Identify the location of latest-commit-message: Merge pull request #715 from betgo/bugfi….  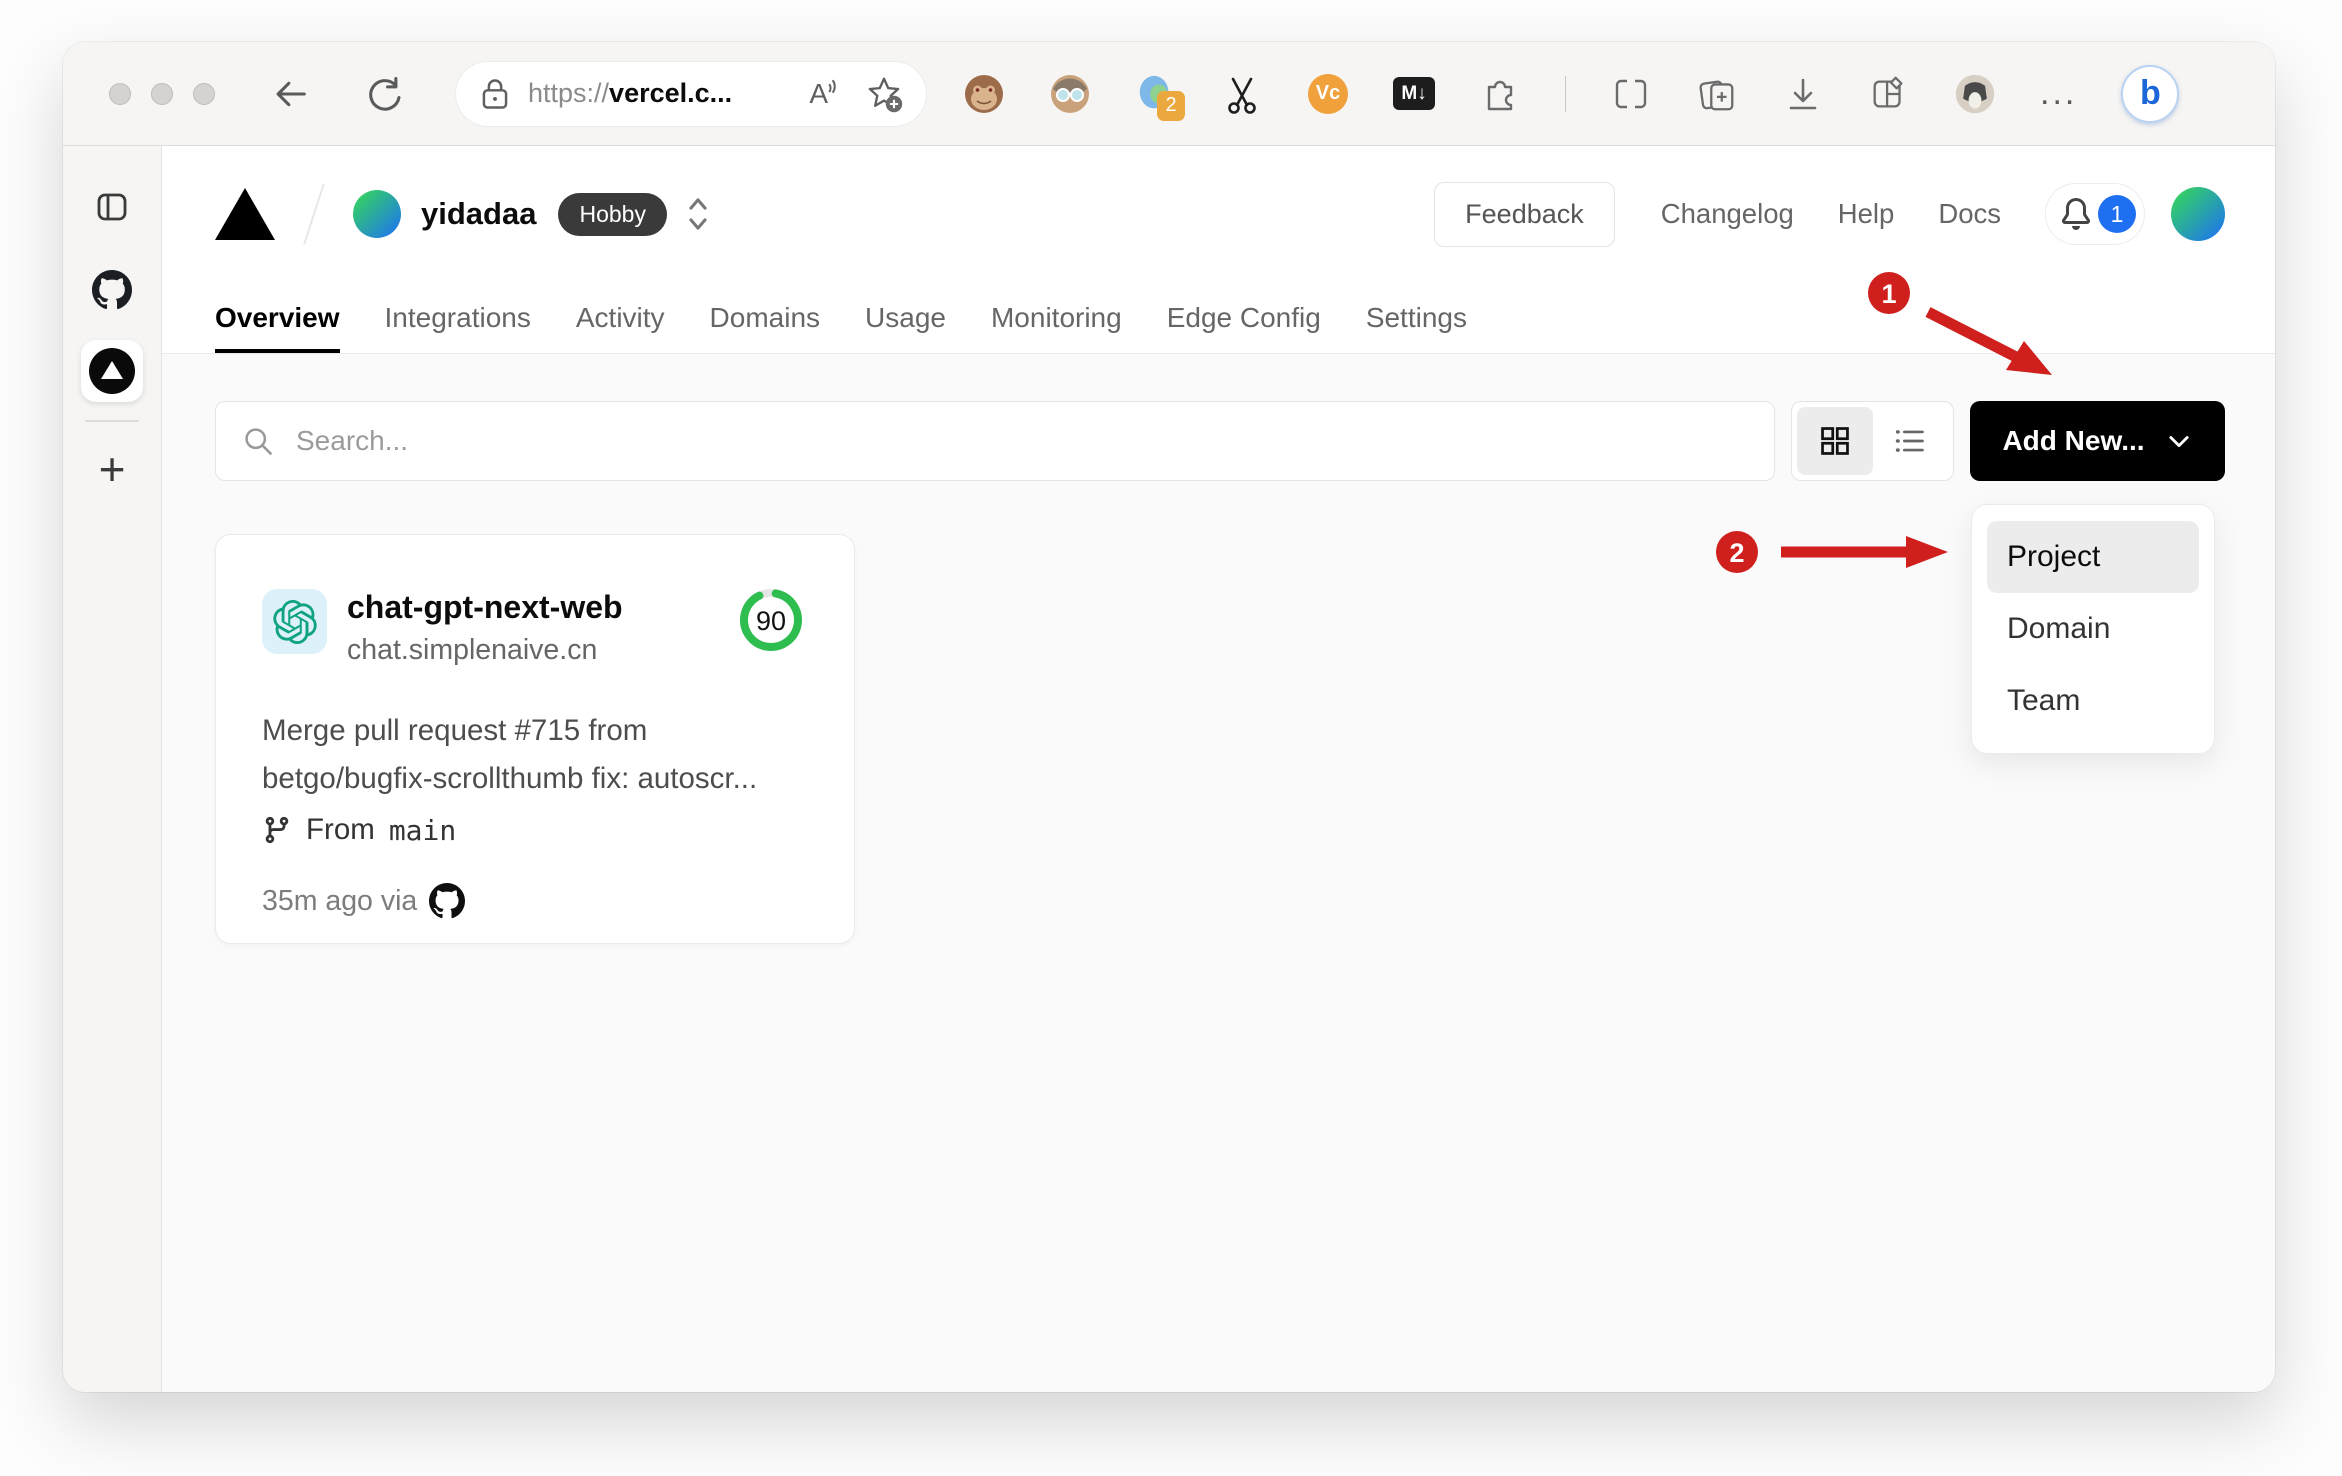
(510, 754).